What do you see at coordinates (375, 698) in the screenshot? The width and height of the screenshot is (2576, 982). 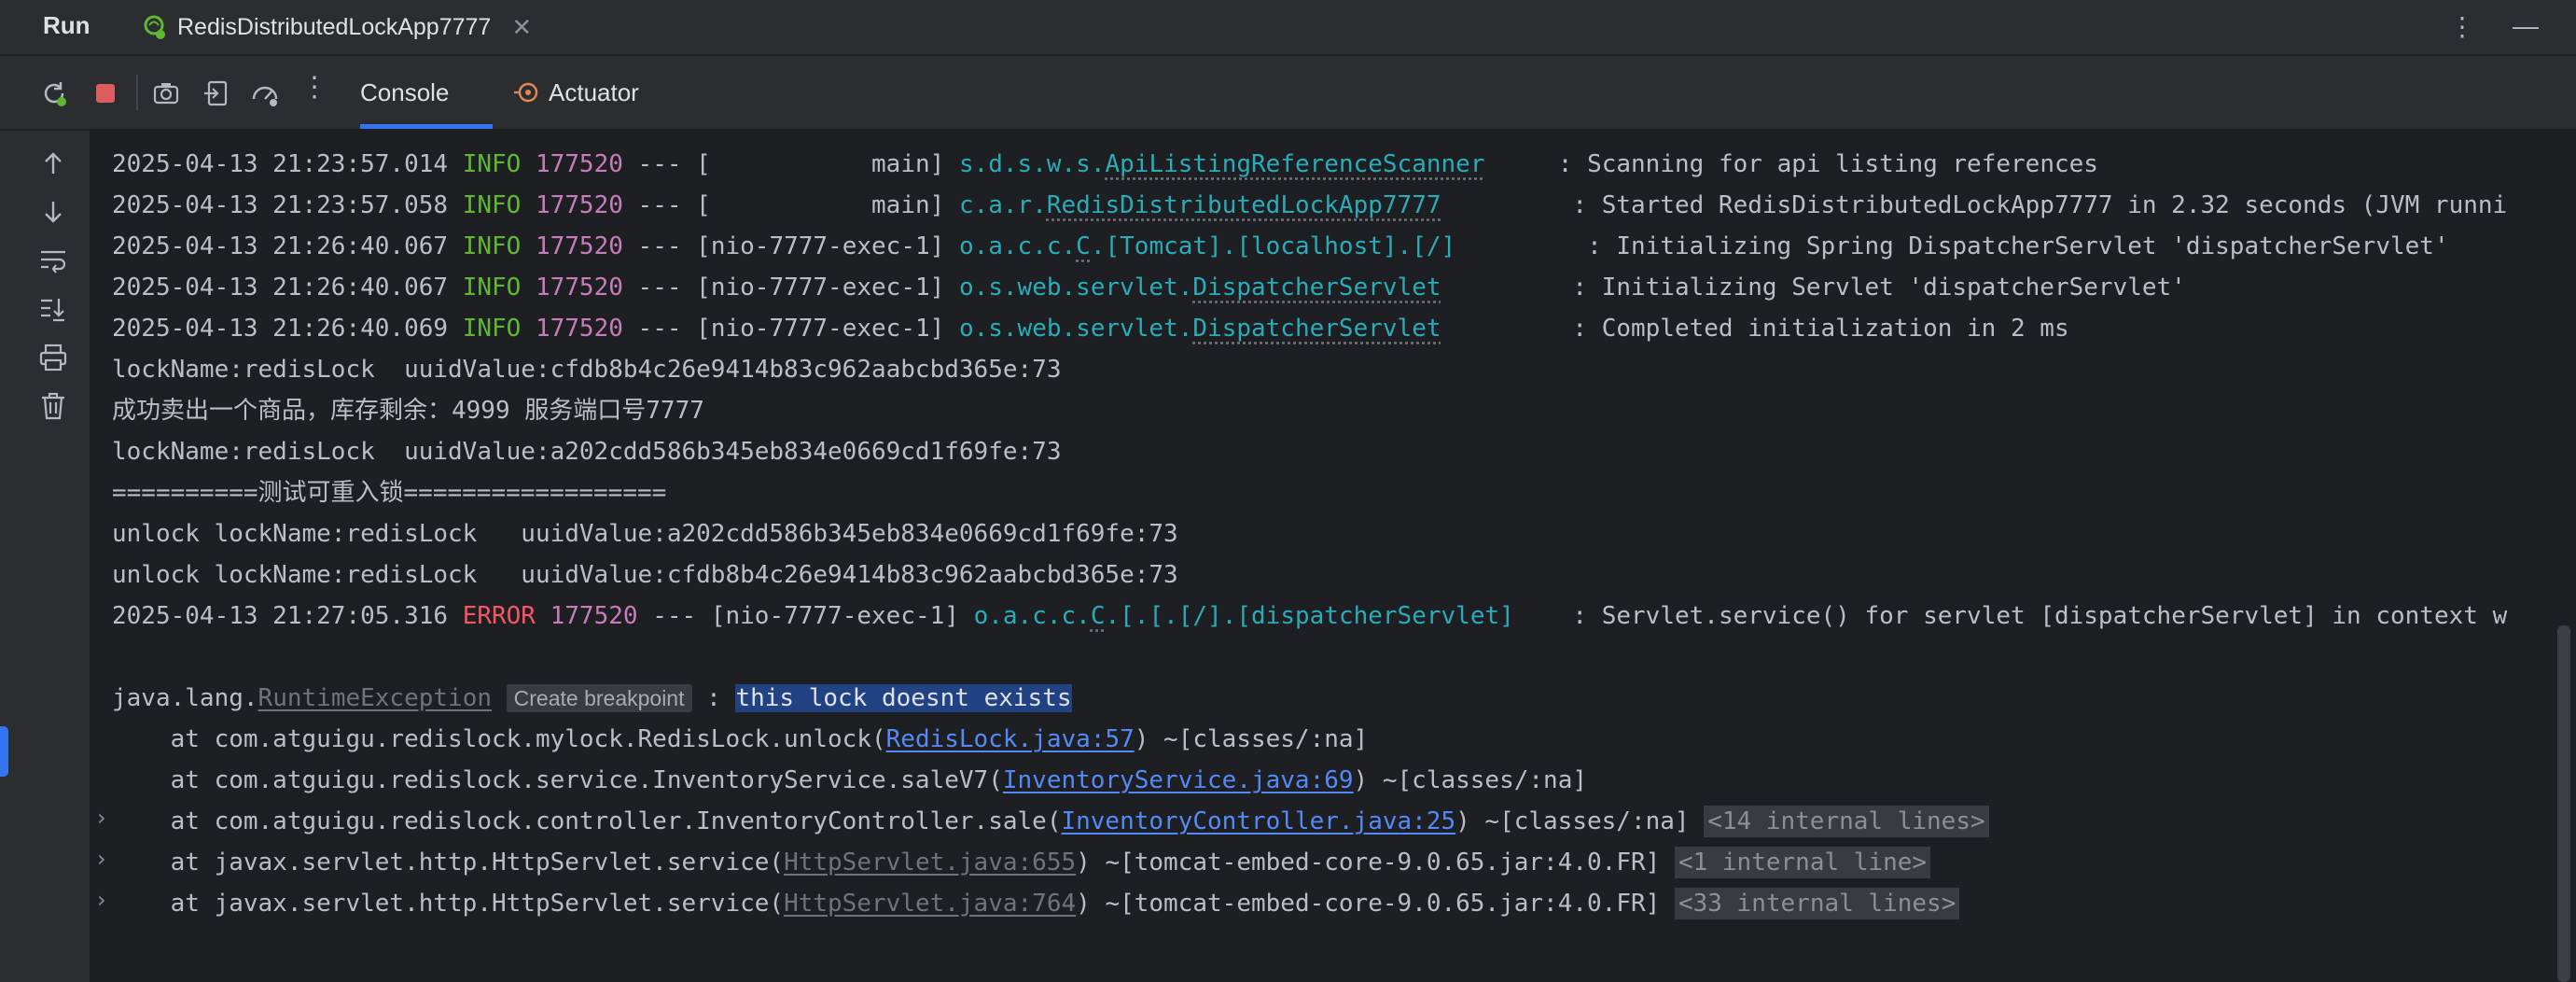 I see `exception-class-link: RuntimeException` at bounding box center [375, 698].